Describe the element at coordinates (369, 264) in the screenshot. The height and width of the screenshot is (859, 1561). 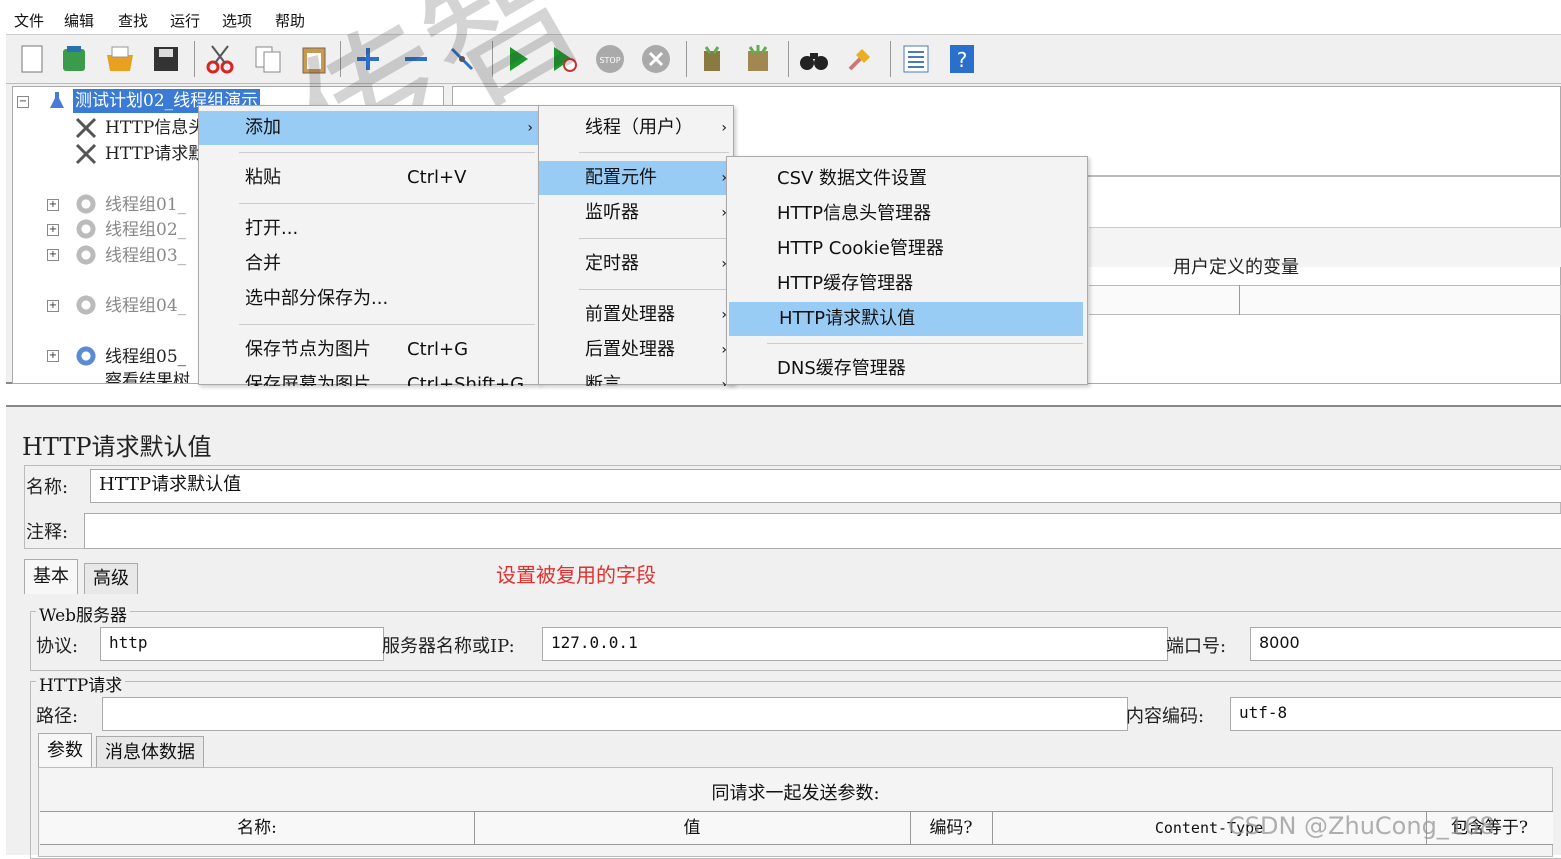
I see `menu-item-merge: 合并` at that location.